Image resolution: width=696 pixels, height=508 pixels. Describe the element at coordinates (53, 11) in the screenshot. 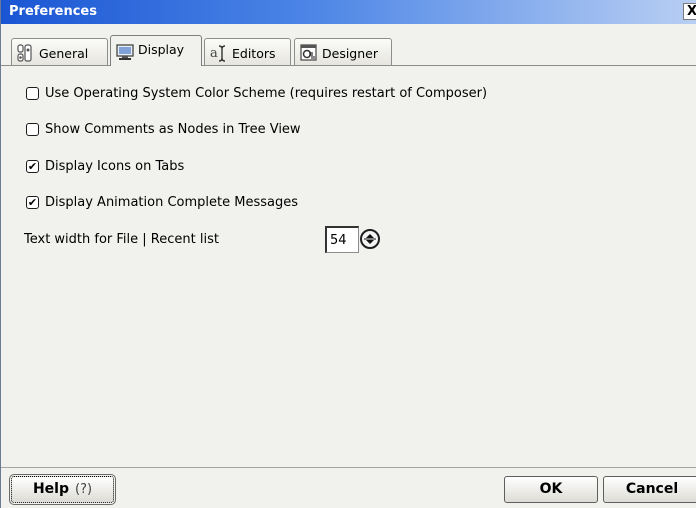

I see `window-title: Preferences` at that location.